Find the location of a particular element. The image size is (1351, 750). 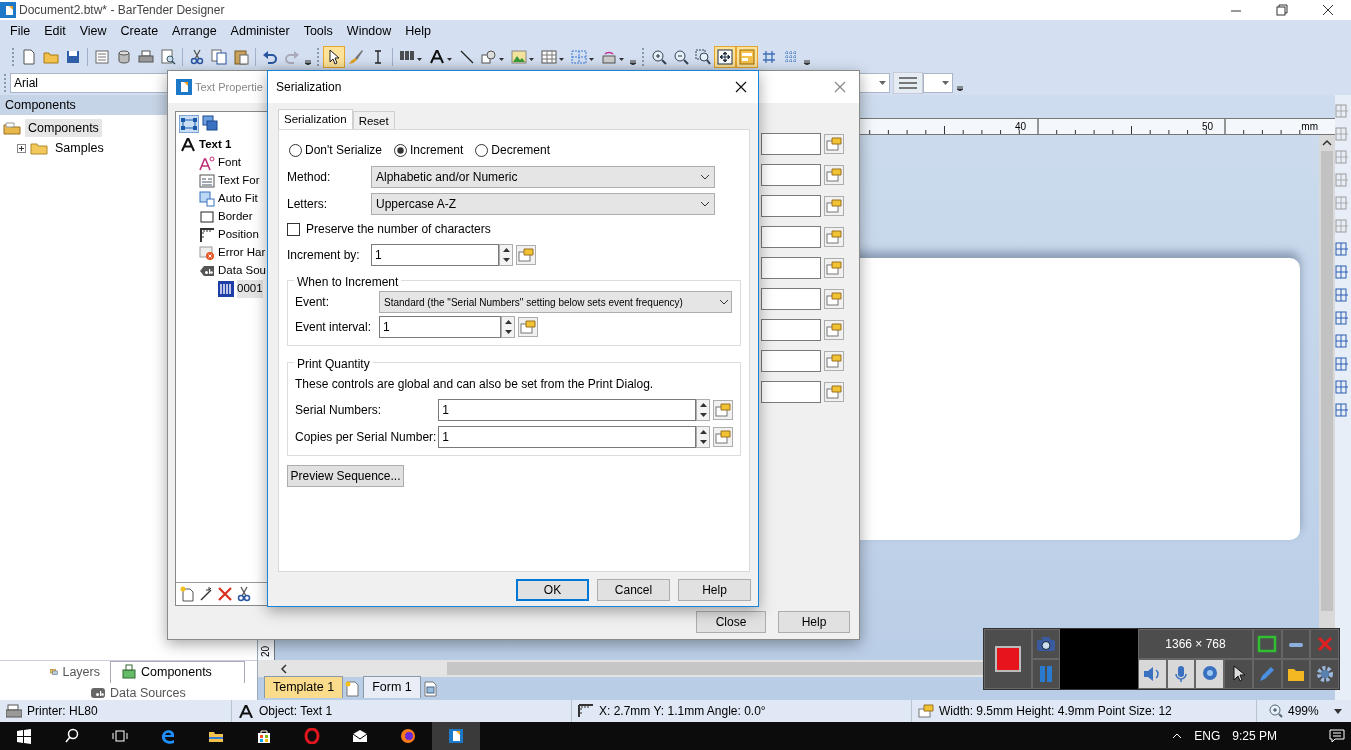

radio-label: Decrement is located at coordinates (521, 150).